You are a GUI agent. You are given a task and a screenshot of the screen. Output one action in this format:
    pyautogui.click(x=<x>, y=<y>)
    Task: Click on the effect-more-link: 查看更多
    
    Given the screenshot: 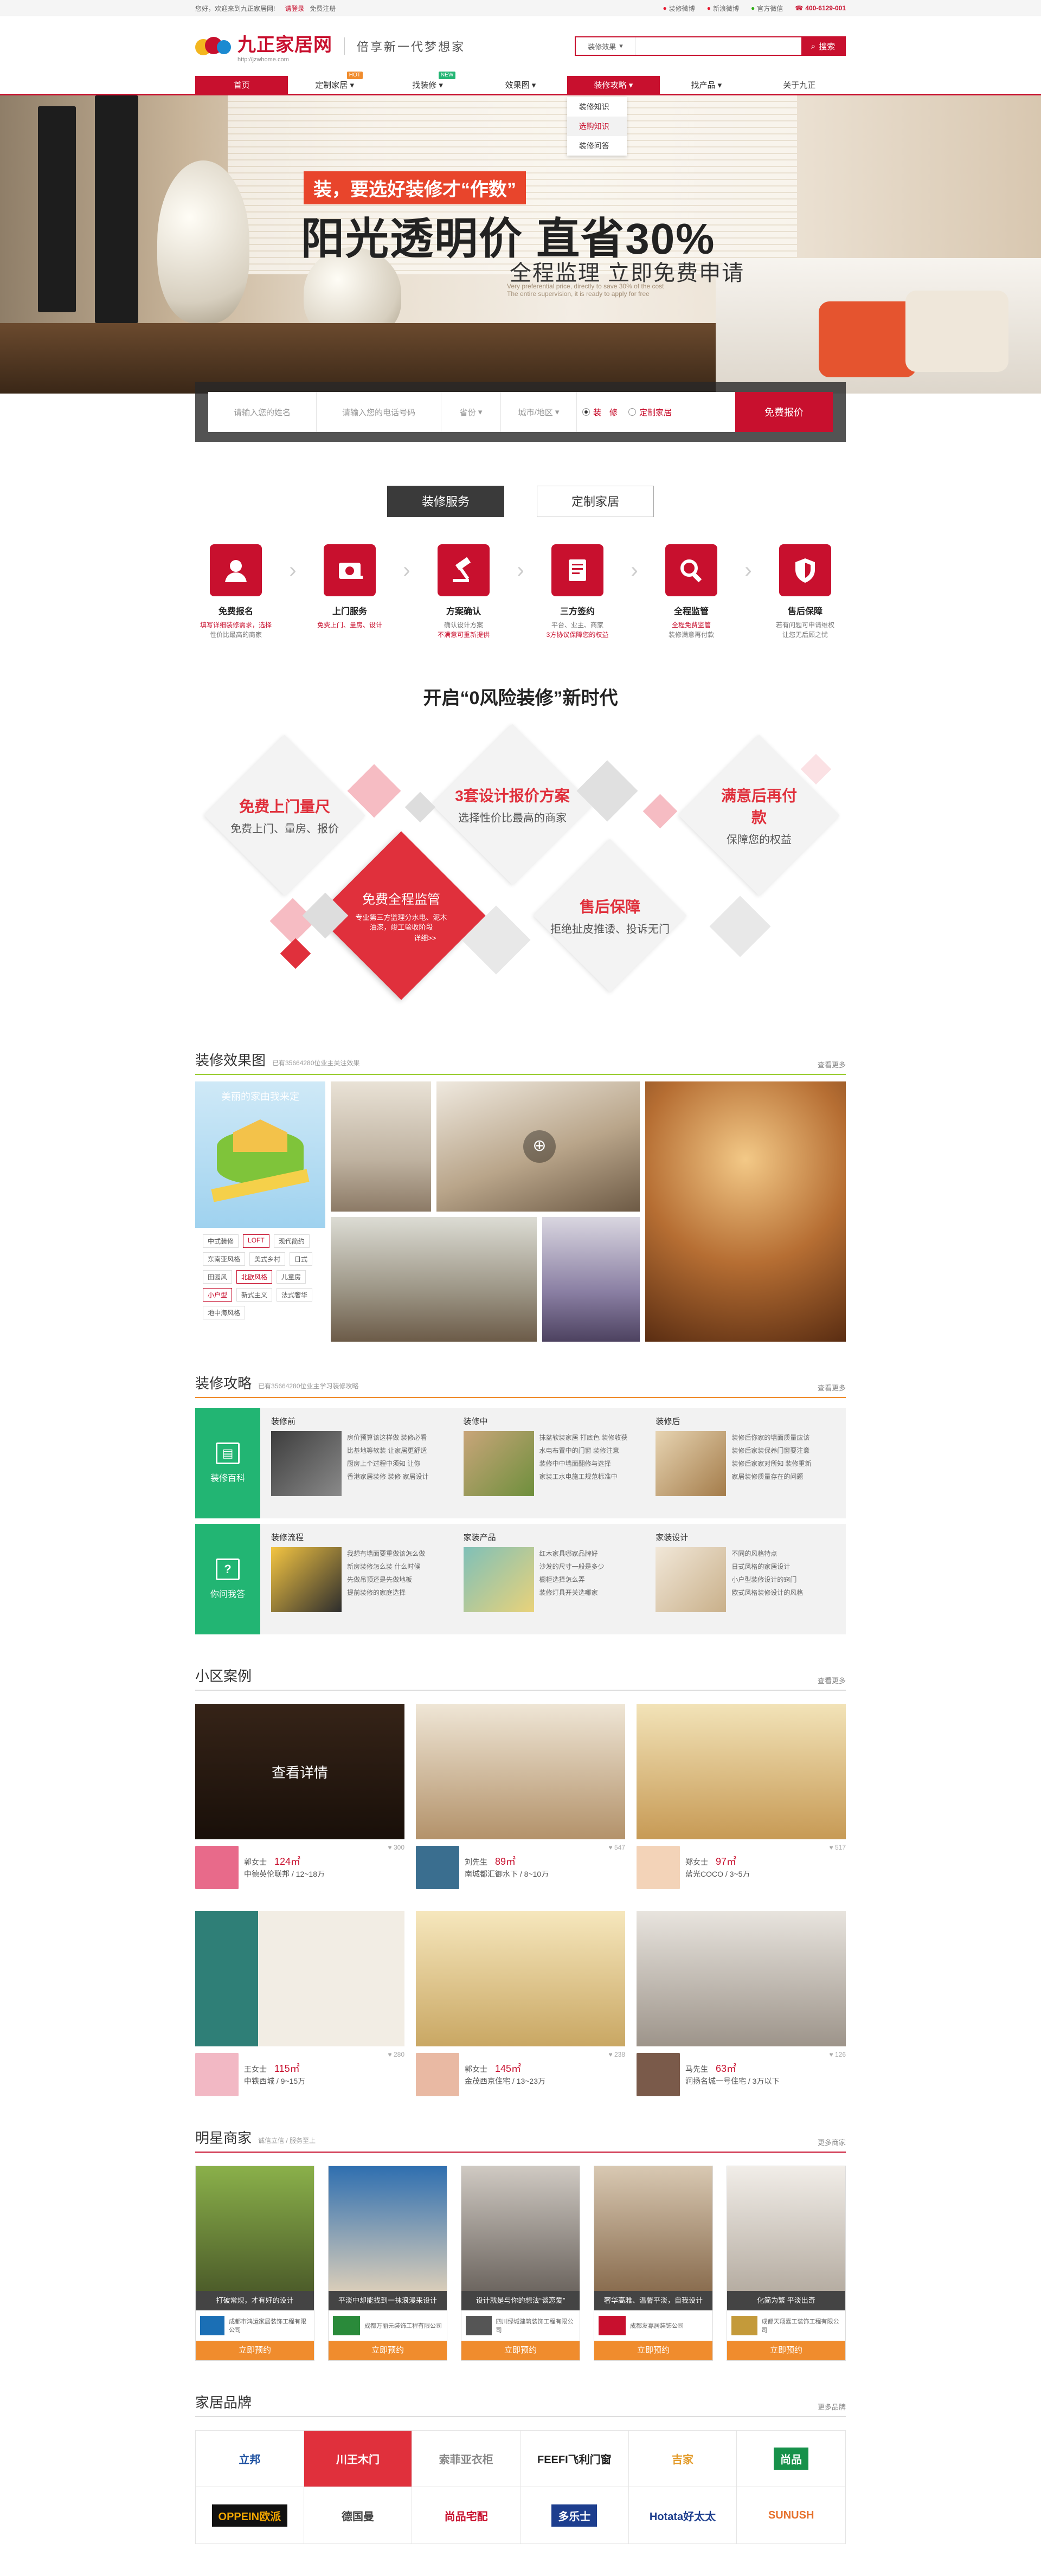 What is the action you would take?
    pyautogui.click(x=832, y=1064)
    